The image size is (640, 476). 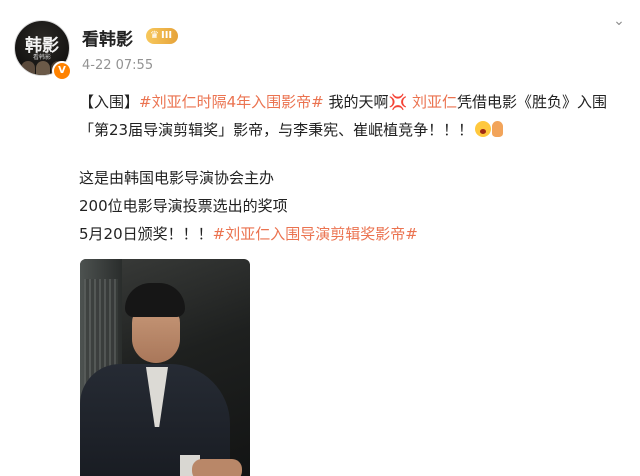 What do you see at coordinates (619, 21) in the screenshot?
I see `chevron-down-icon: ⌄` at bounding box center [619, 21].